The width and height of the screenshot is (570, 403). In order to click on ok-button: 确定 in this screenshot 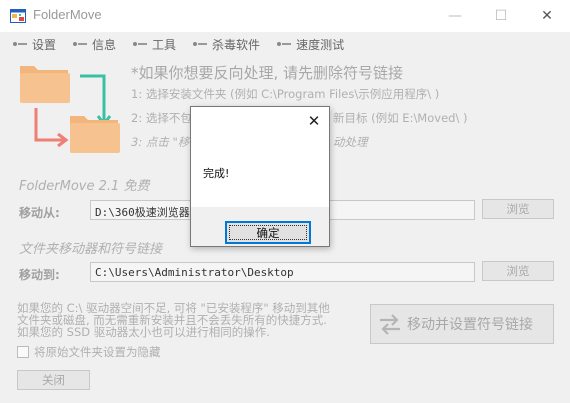, I will do `click(268, 232)`.